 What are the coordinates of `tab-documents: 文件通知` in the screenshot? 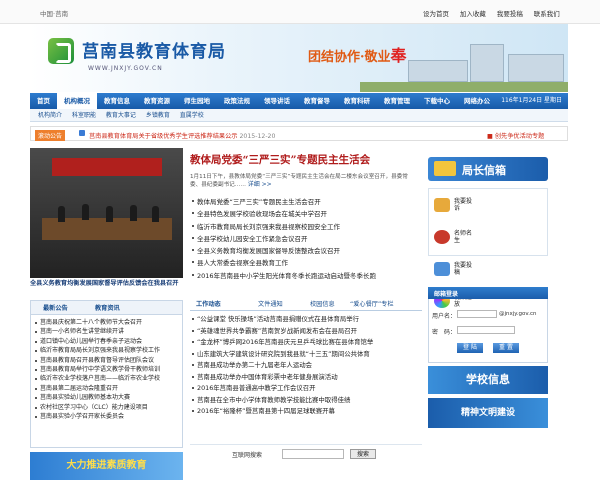 It's located at (270, 303).